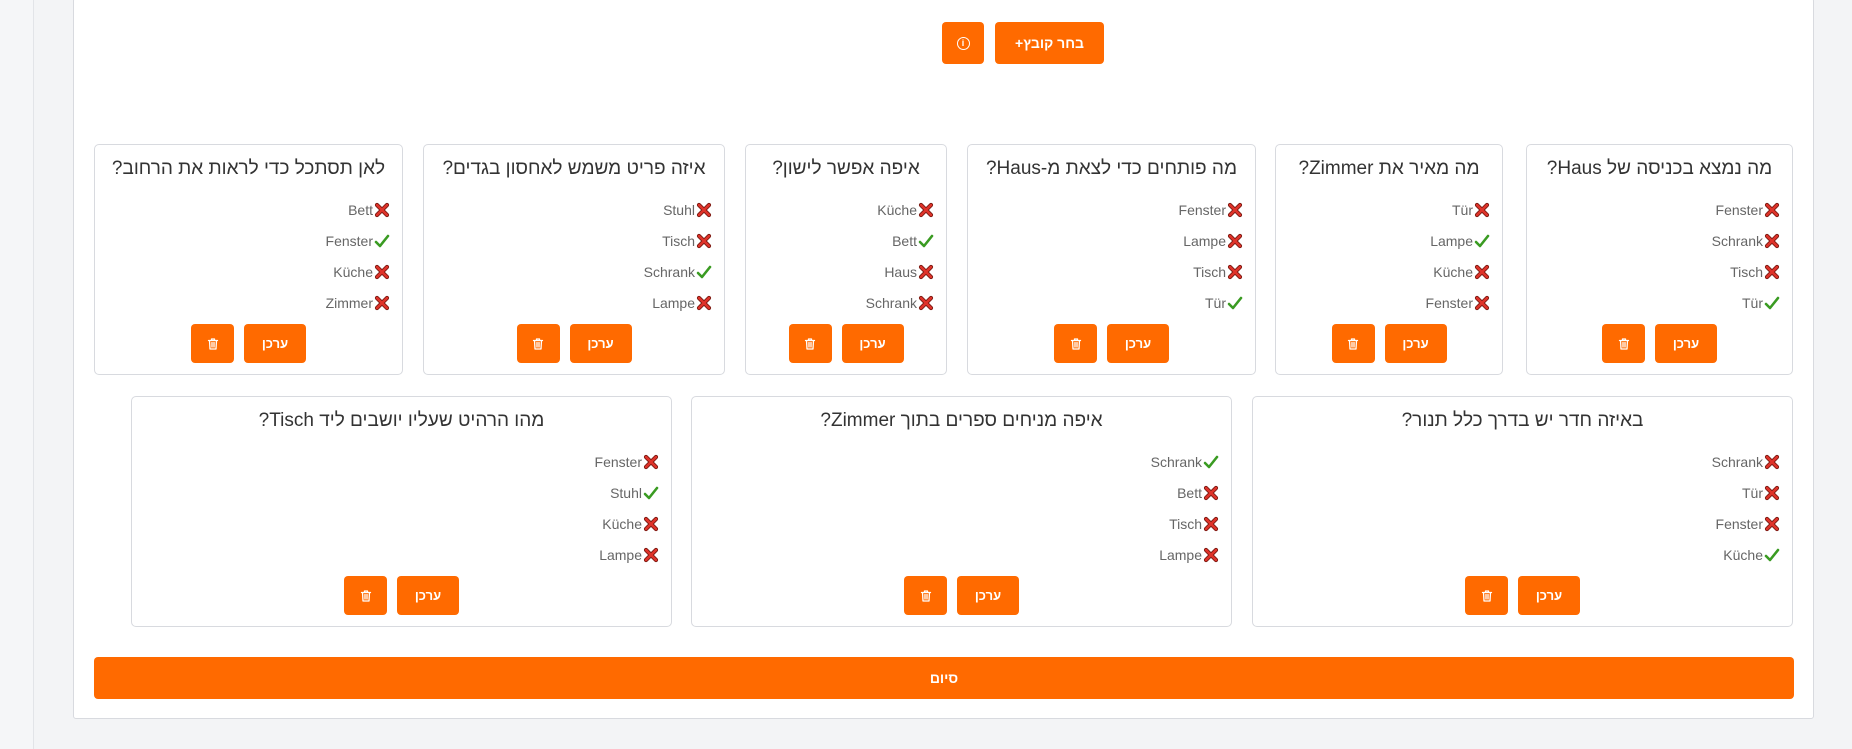 This screenshot has width=1852, height=749. I want to click on answer-list: Bett Fenster Küche Zimmer, so click(358, 256).